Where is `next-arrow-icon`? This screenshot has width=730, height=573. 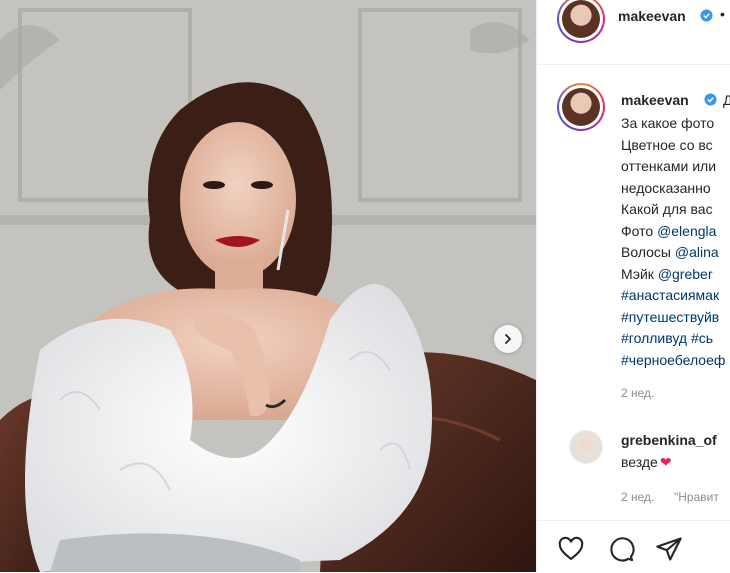
next-arrow-icon is located at coordinates (508, 339).